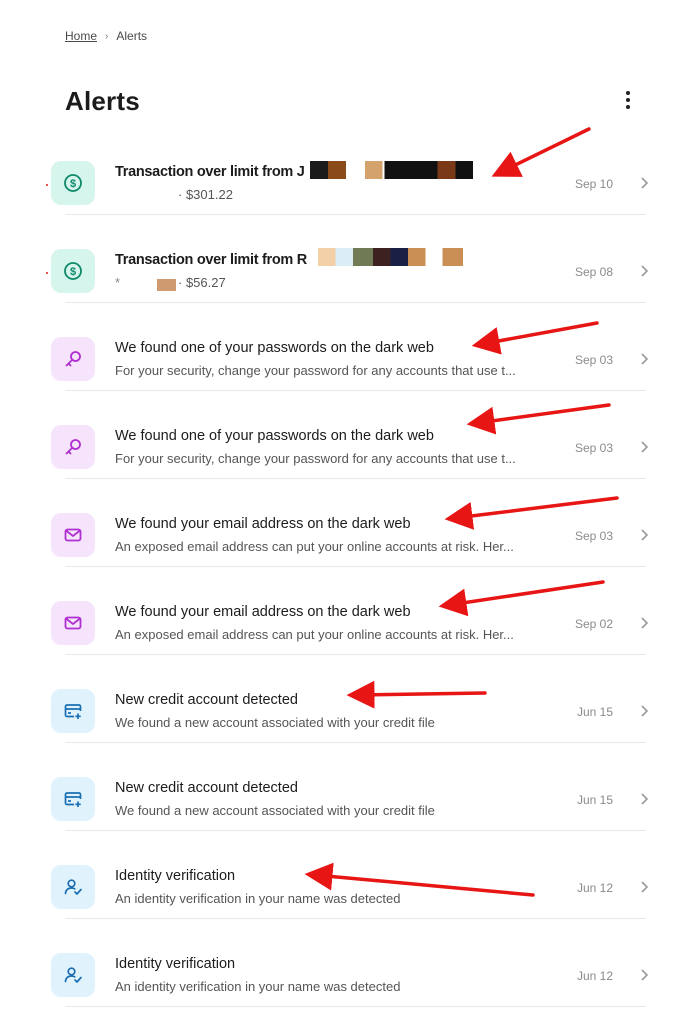 The height and width of the screenshot is (1024, 699). What do you see at coordinates (205, 194) in the screenshot?
I see `alert-subtitle: · $301.22` at bounding box center [205, 194].